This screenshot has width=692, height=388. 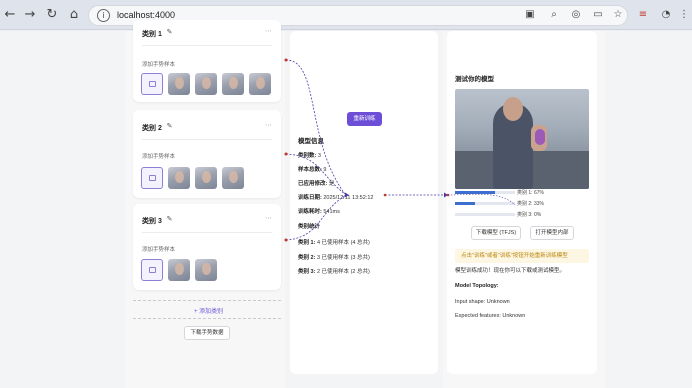 I want to click on arrowhead, so click(x=347, y=195).